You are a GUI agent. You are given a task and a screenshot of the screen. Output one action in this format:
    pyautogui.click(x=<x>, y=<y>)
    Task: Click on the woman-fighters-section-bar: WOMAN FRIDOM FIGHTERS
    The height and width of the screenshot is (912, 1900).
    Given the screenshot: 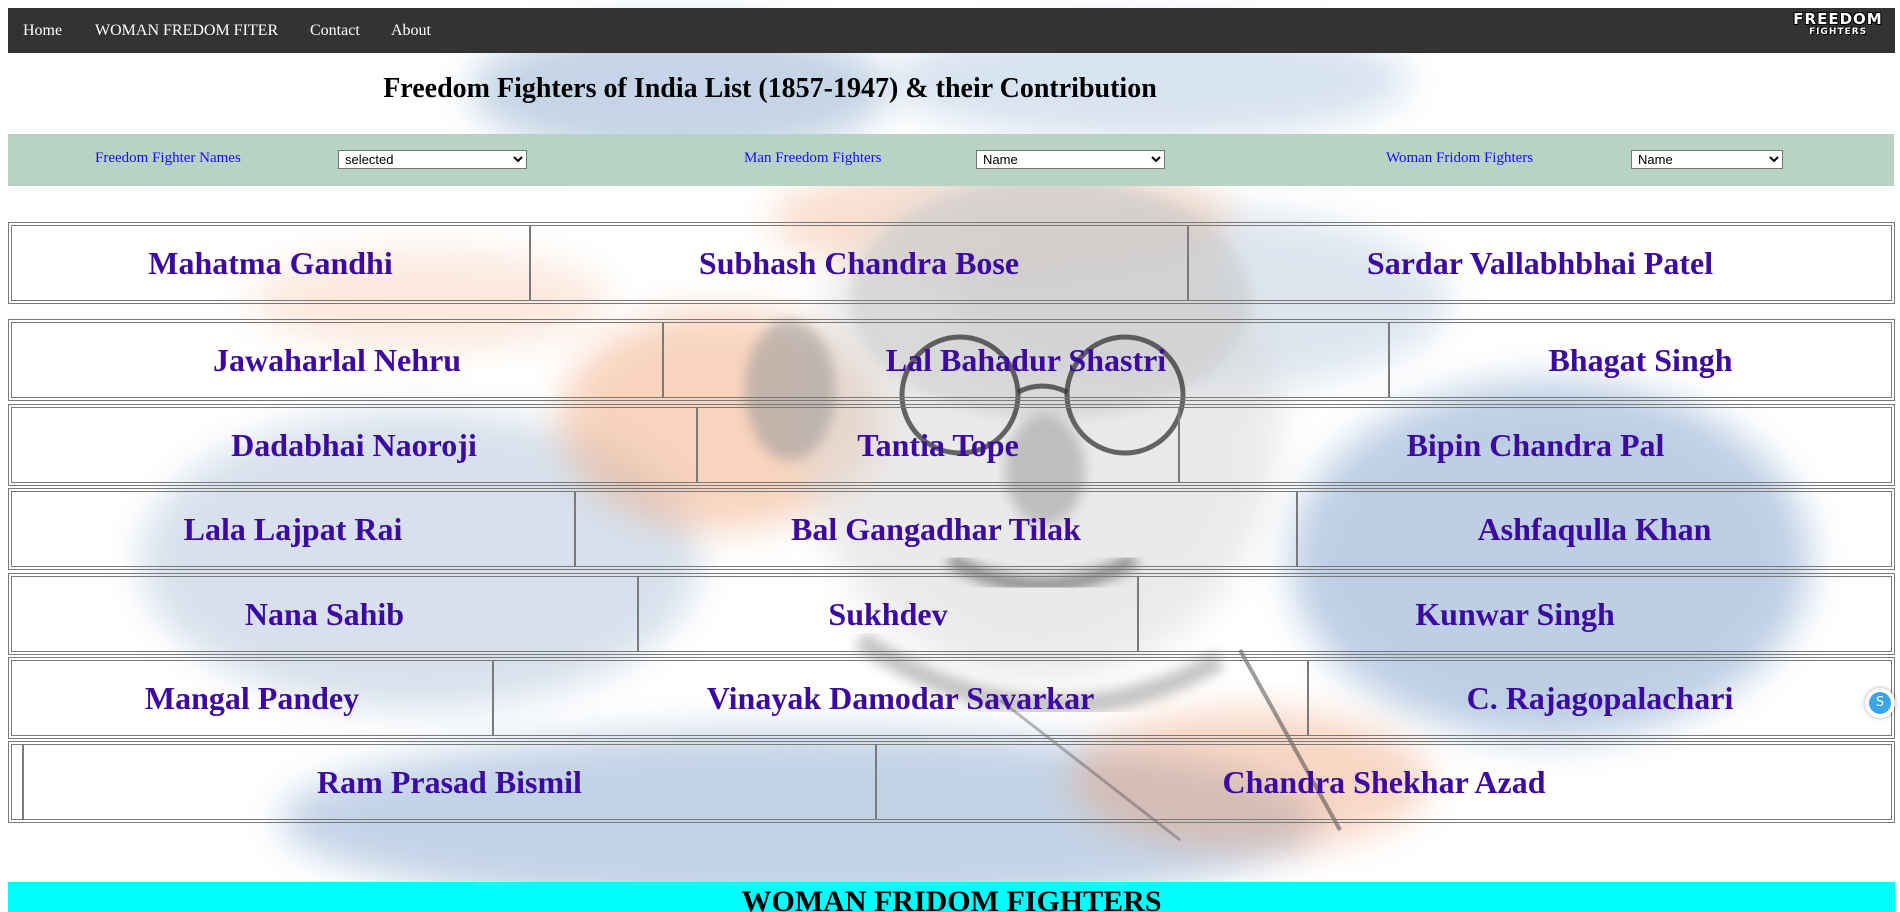 What is the action you would take?
    pyautogui.click(x=951, y=897)
    